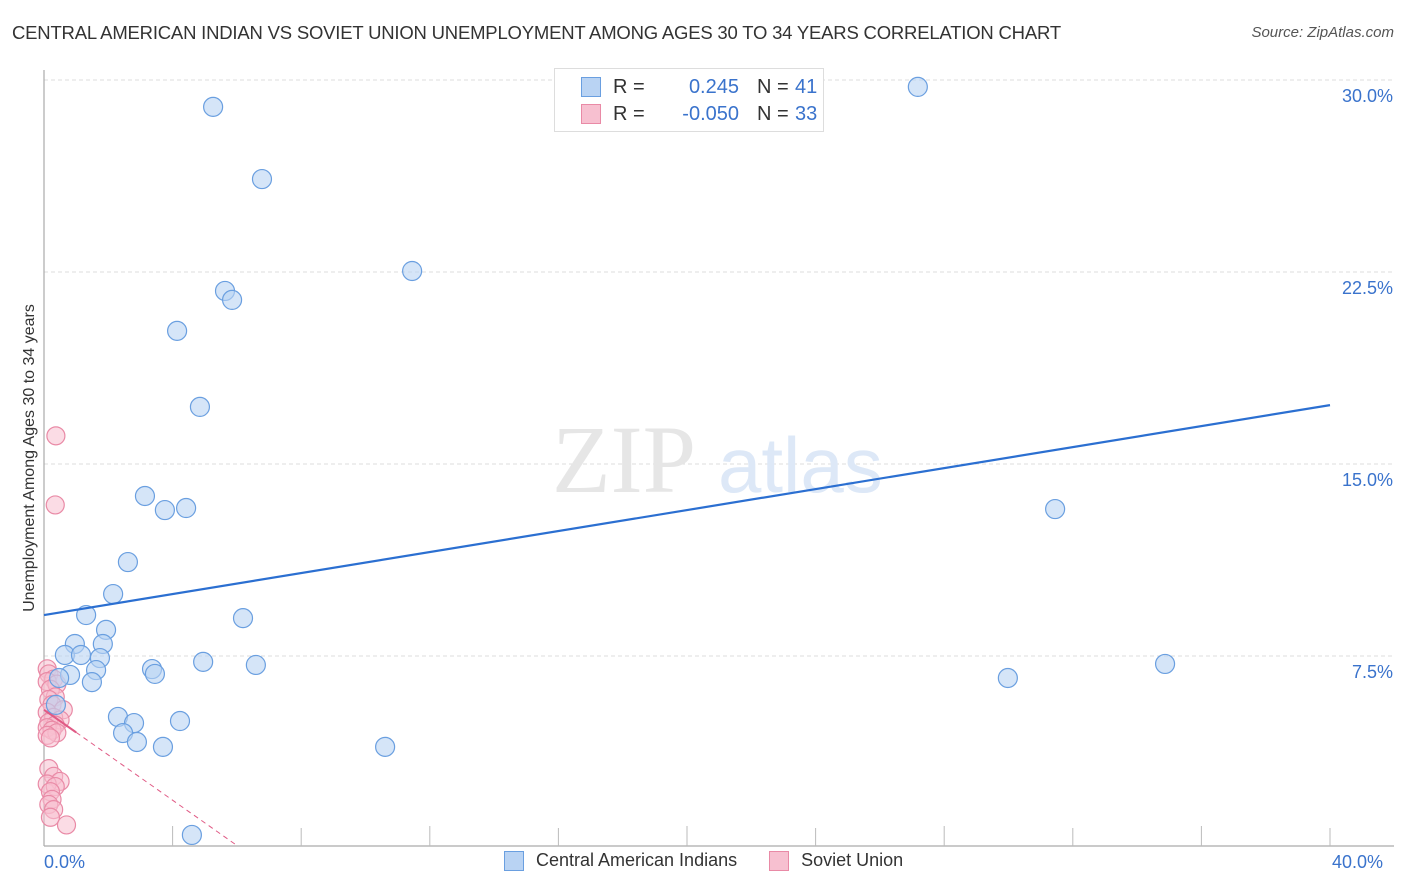 The height and width of the screenshot is (892, 1406). I want to click on n-value: 41, so click(806, 86).